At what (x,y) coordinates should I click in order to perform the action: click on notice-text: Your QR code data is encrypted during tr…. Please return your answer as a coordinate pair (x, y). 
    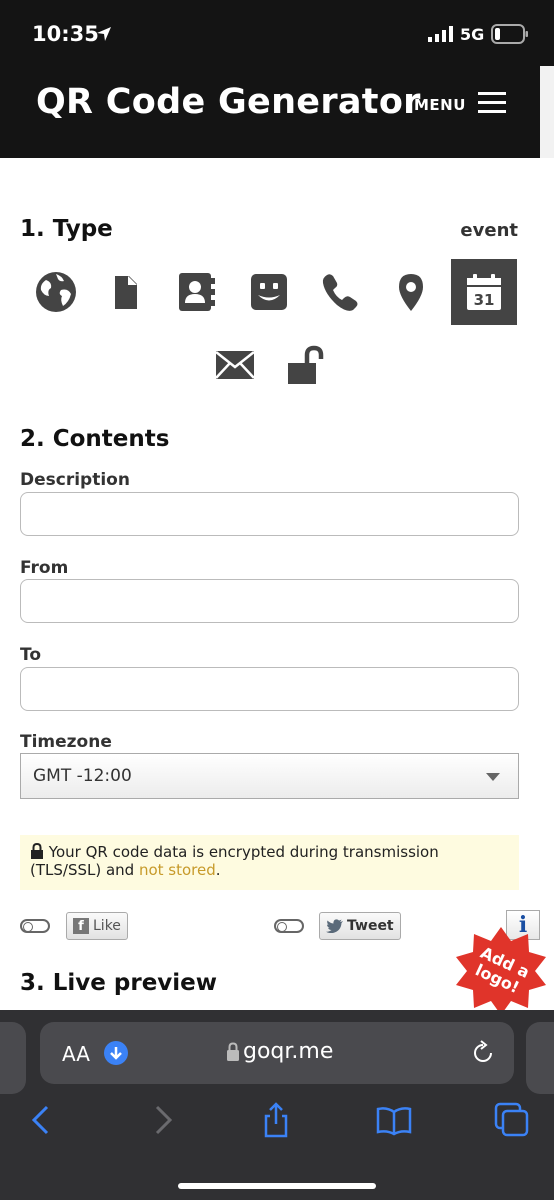
    Looking at the image, I should click on (234, 861).